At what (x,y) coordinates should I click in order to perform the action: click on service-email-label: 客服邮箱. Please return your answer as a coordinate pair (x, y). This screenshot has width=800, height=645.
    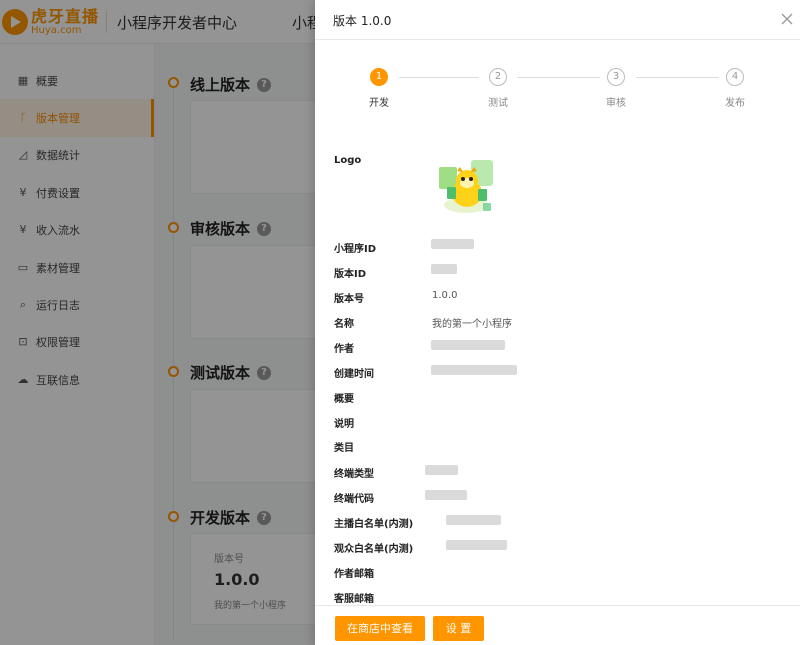
    Looking at the image, I should click on (354, 599).